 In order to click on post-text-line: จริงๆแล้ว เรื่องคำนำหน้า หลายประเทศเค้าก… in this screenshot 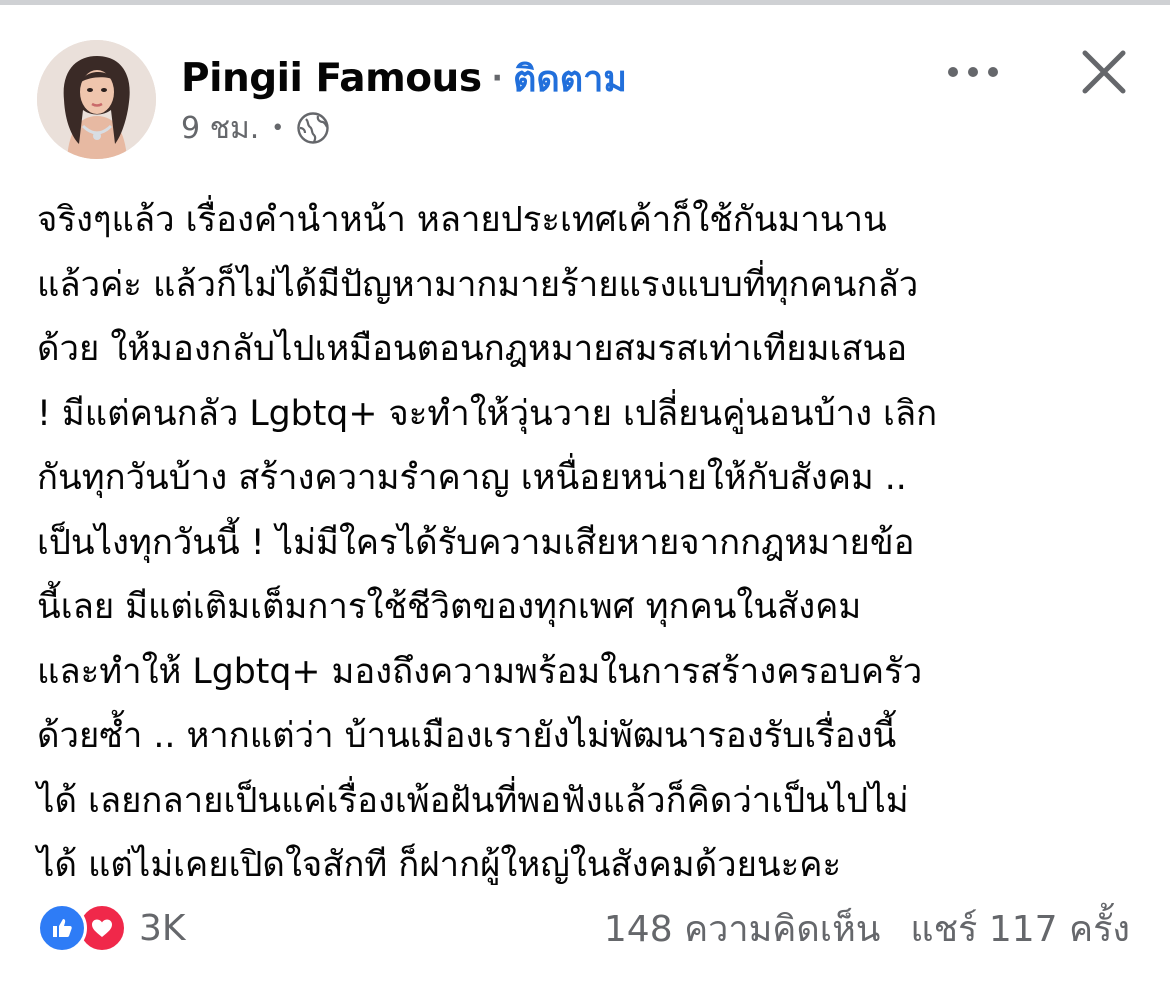, I will do `click(462, 220)`.